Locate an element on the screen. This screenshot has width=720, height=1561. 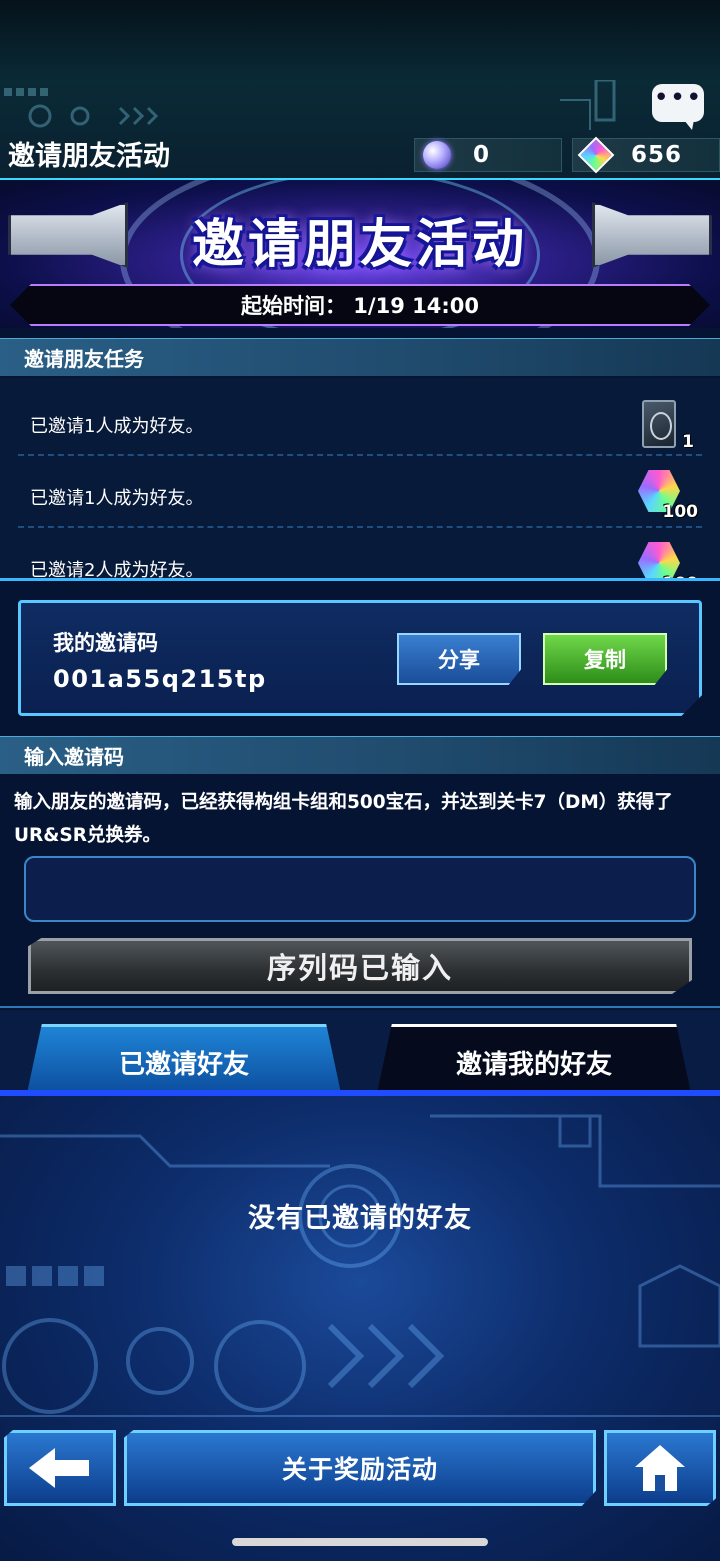
mission-text: 已邀请2人成为好友。 is located at coordinates (117, 569).